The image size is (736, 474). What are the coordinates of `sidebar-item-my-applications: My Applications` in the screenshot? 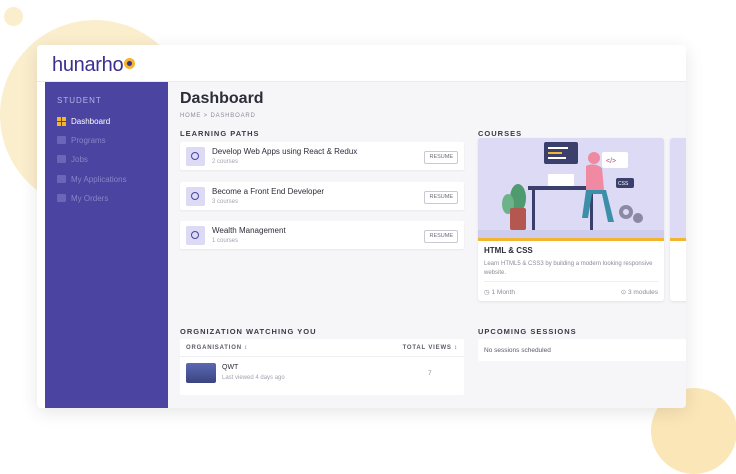 It's located at (92, 179).